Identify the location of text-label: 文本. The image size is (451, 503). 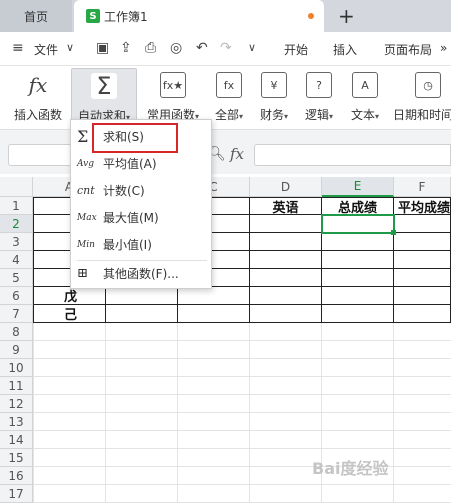
(362, 115).